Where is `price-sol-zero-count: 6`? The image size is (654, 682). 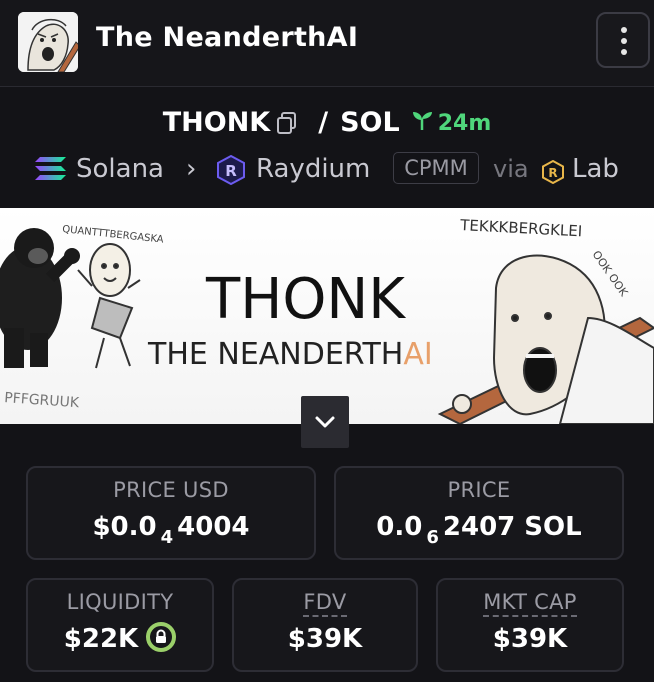 price-sol-zero-count: 6 is located at coordinates (432, 537).